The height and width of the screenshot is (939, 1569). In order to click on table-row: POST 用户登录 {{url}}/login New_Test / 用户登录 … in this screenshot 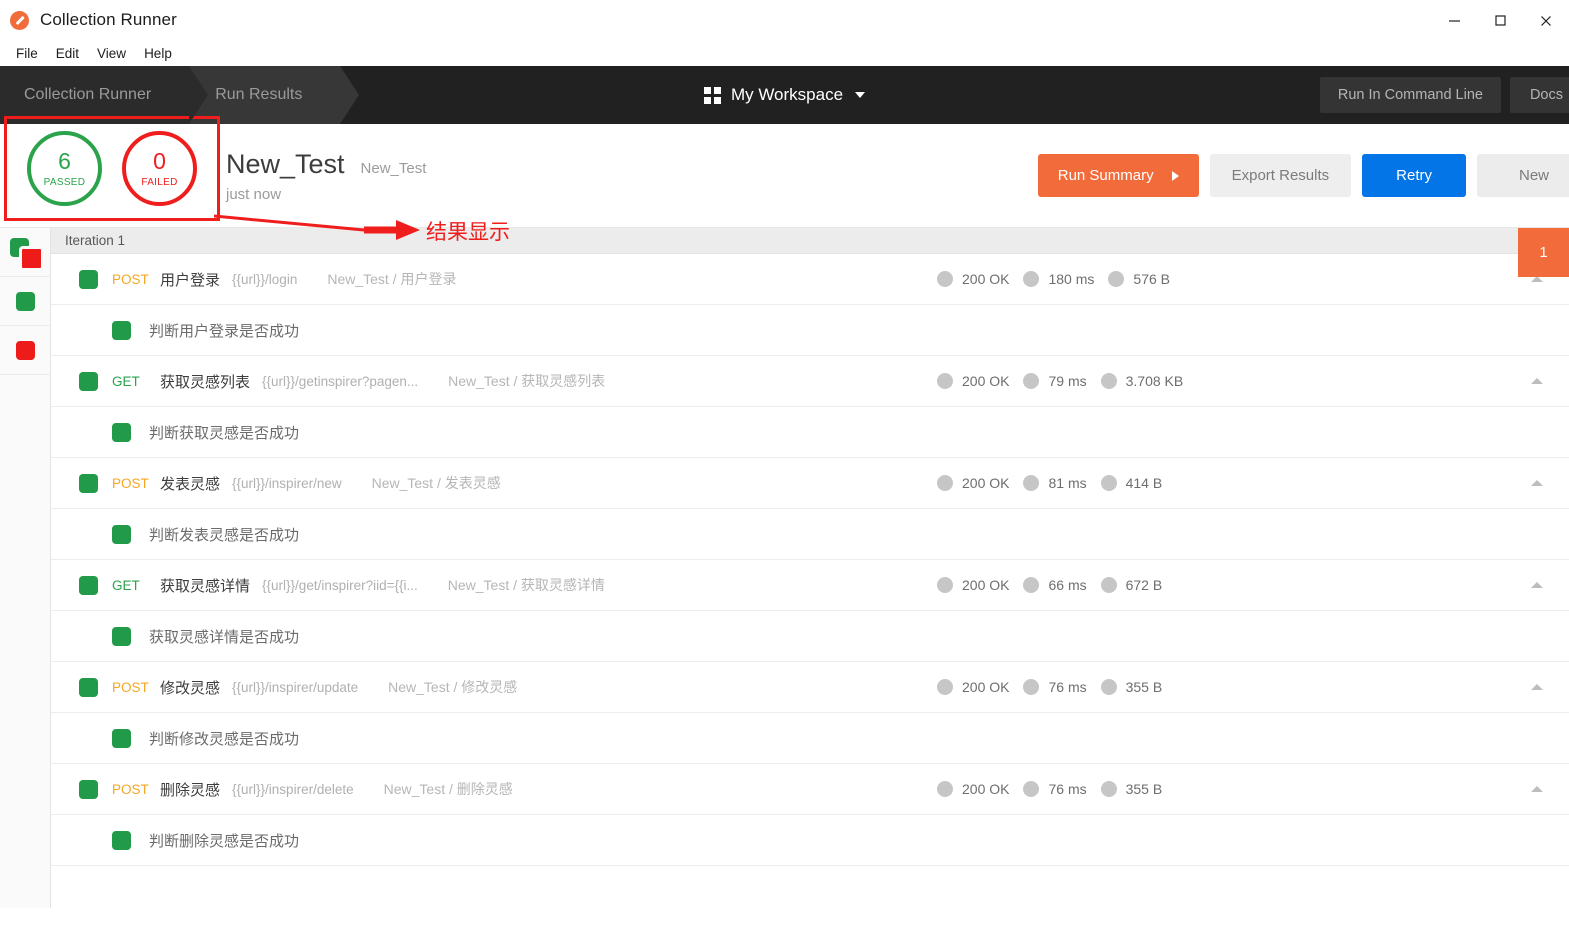, I will do `click(810, 279)`.